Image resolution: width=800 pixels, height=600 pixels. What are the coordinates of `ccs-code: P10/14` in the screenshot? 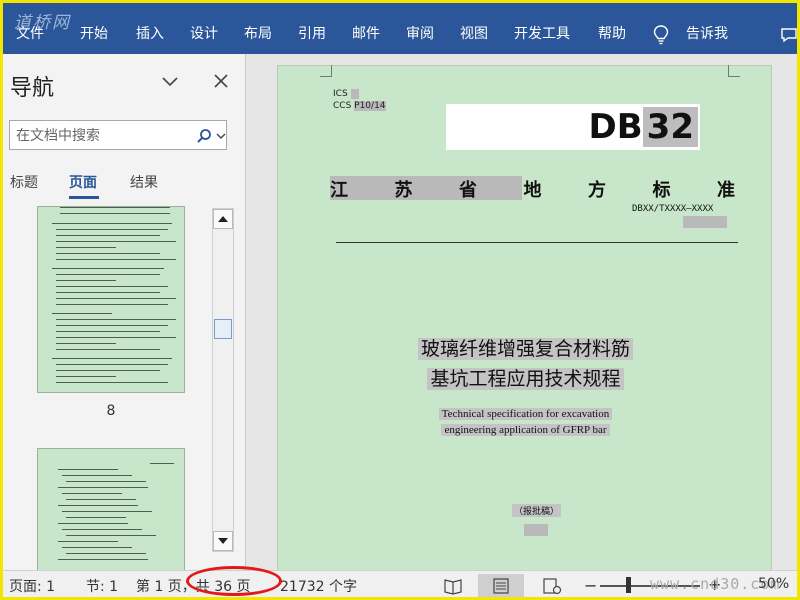 It's located at (370, 106).